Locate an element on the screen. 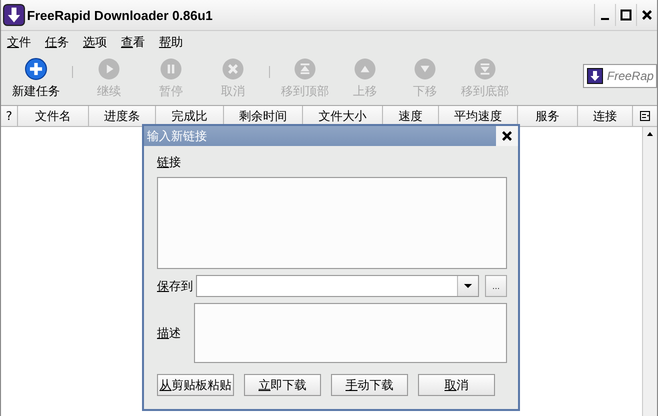  column-header: 进度条 is located at coordinates (122, 116).